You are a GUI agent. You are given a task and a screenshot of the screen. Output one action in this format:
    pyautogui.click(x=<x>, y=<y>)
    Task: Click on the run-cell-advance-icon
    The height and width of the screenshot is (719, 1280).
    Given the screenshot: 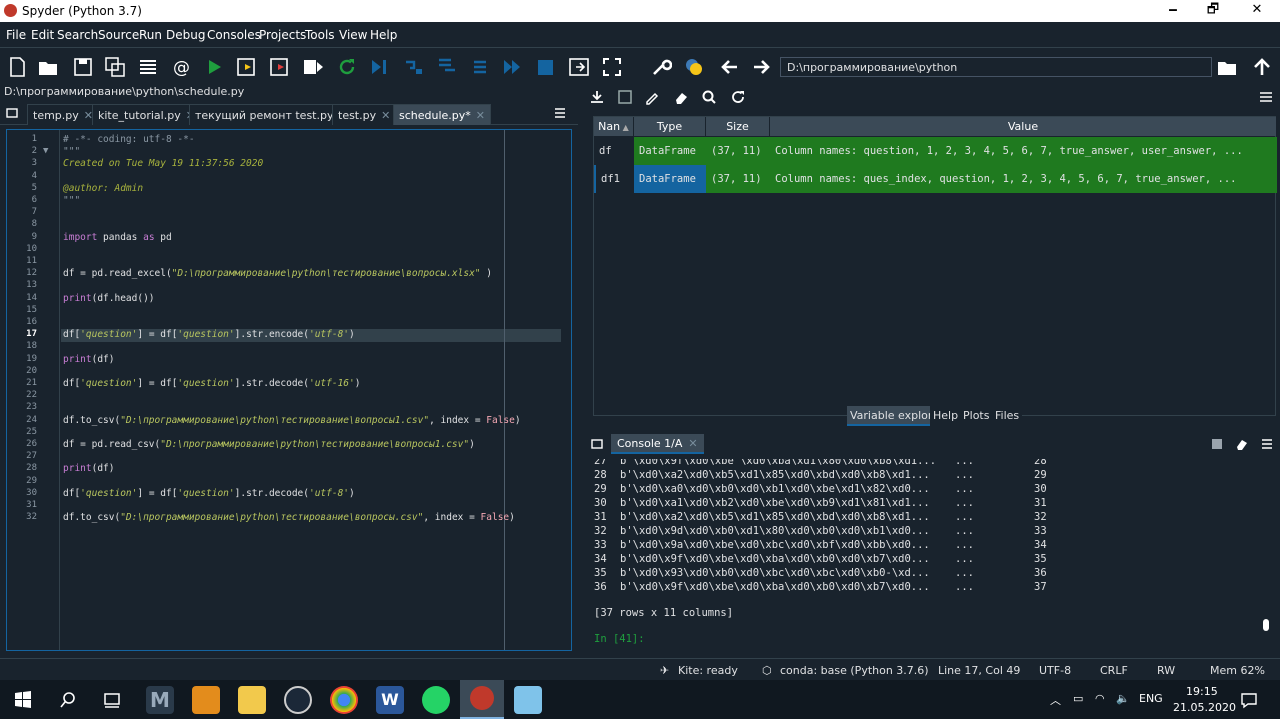 What is the action you would take?
    pyautogui.click(x=280, y=67)
    